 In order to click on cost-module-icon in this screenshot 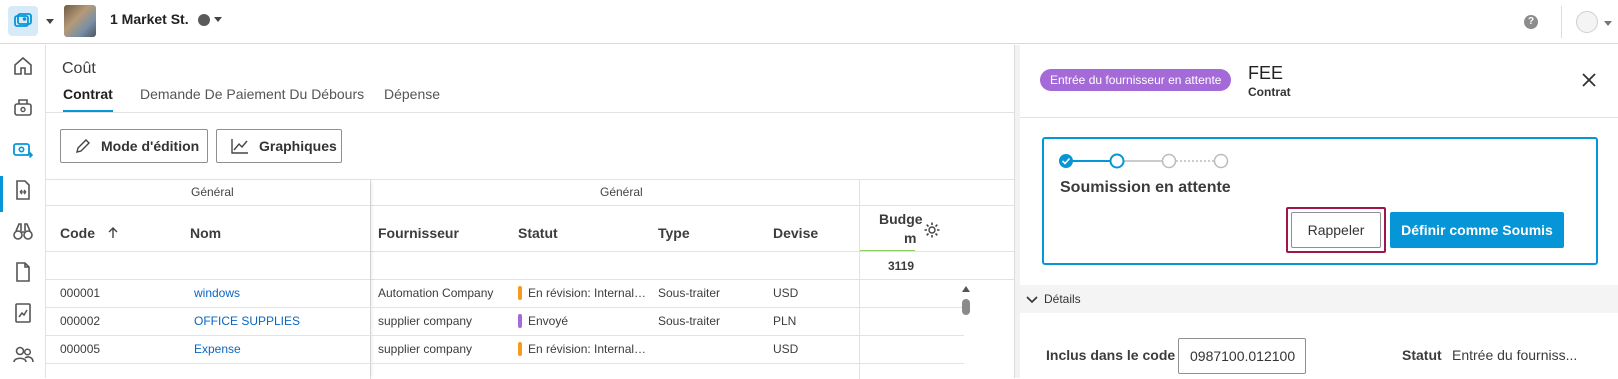, I will do `click(23, 20)`.